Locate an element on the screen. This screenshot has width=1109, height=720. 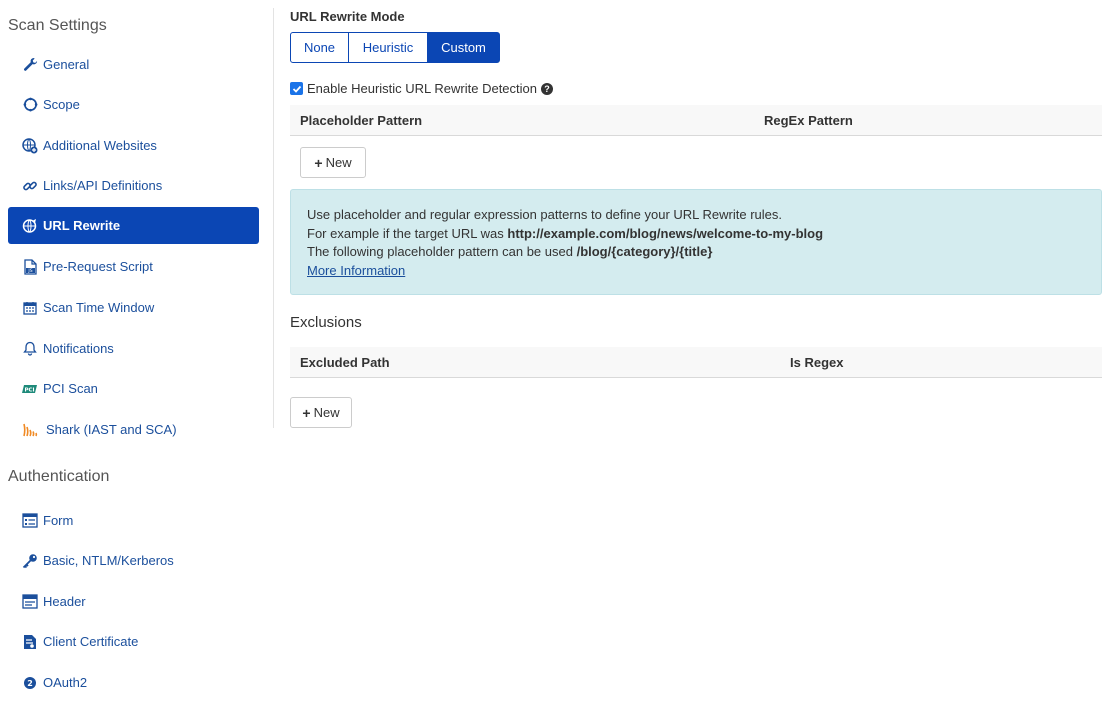
authentication-heading: Authentication is located at coordinates (59, 476).